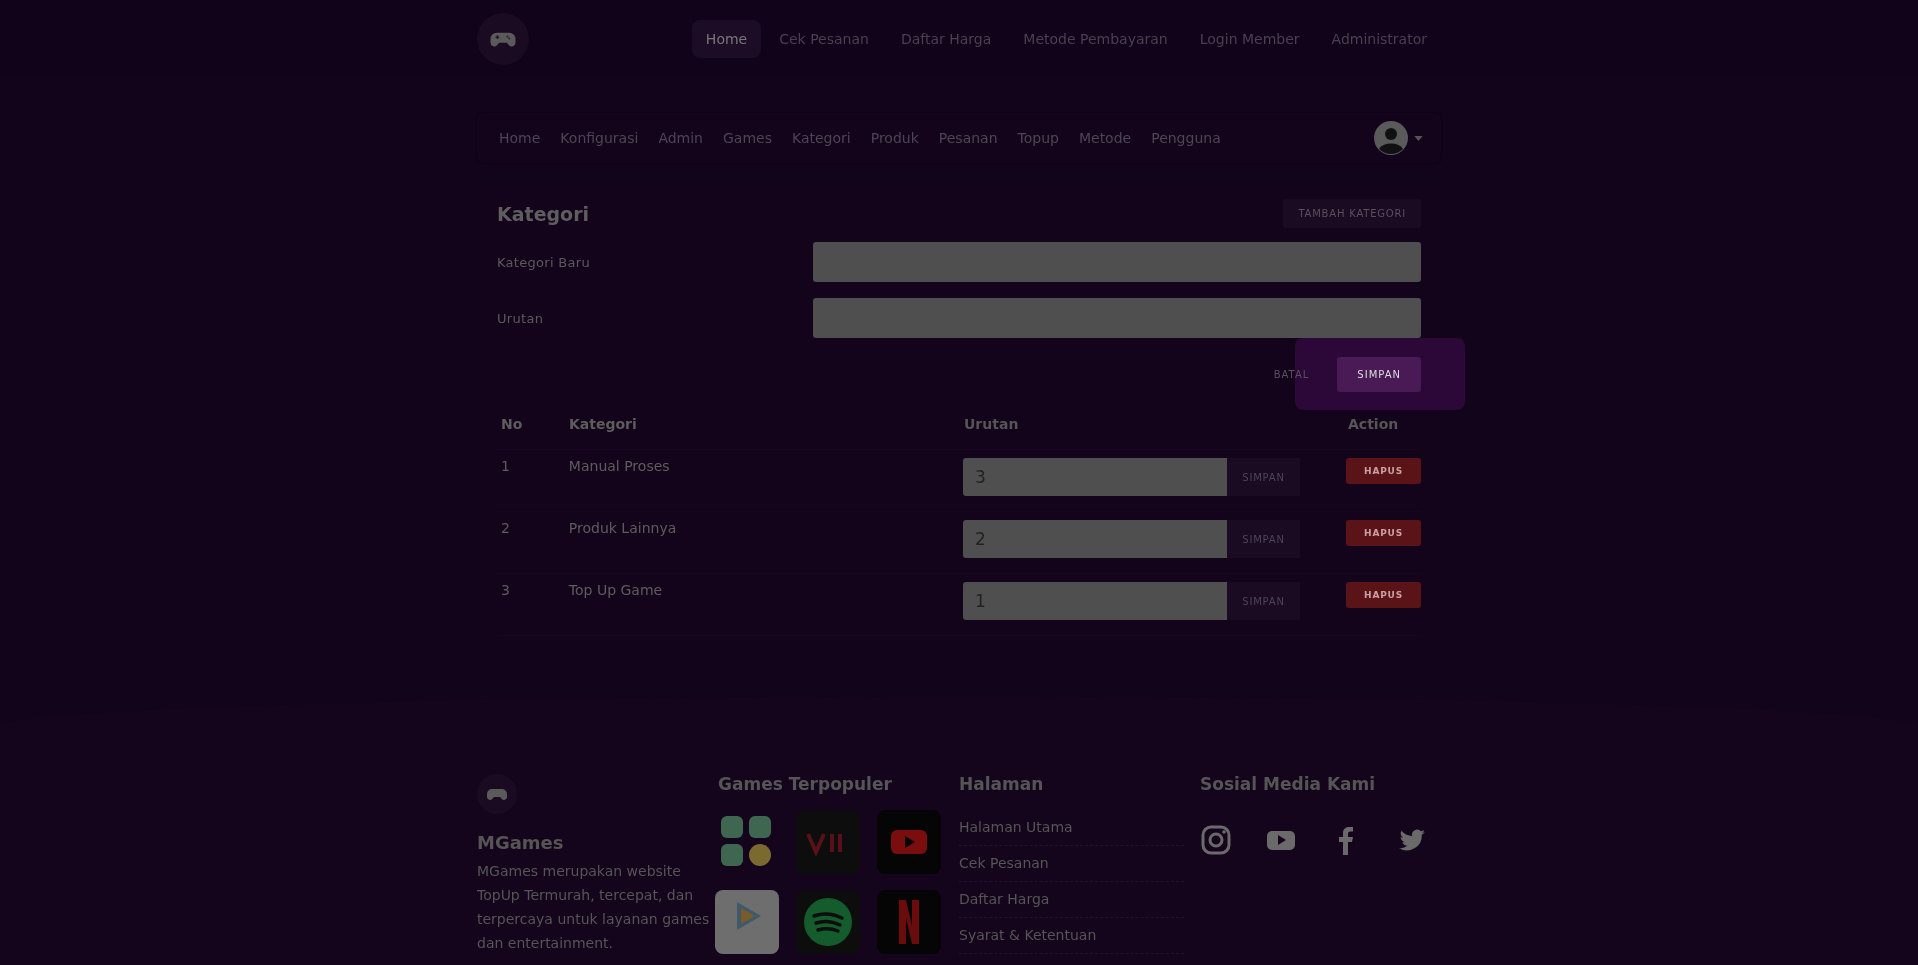 The height and width of the screenshot is (965, 1918). What do you see at coordinates (1216, 840) in the screenshot?
I see `camera-icon` at bounding box center [1216, 840].